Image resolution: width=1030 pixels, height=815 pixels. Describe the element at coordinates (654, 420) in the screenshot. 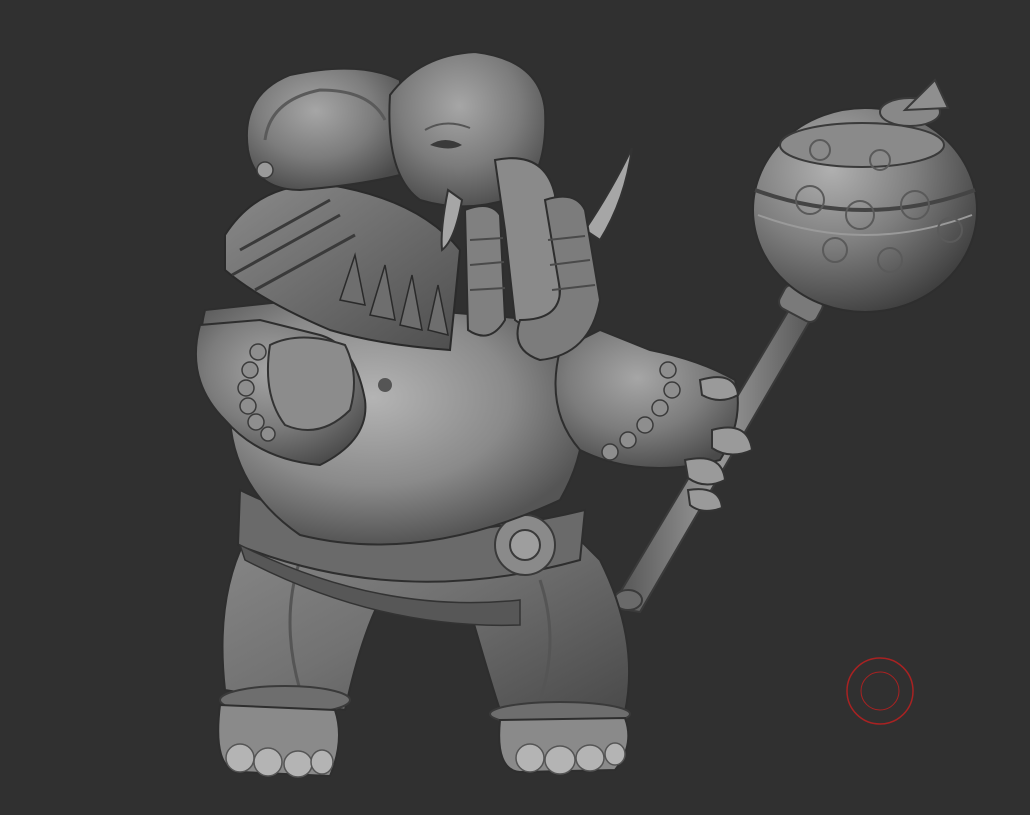

I see `right-arm` at that location.